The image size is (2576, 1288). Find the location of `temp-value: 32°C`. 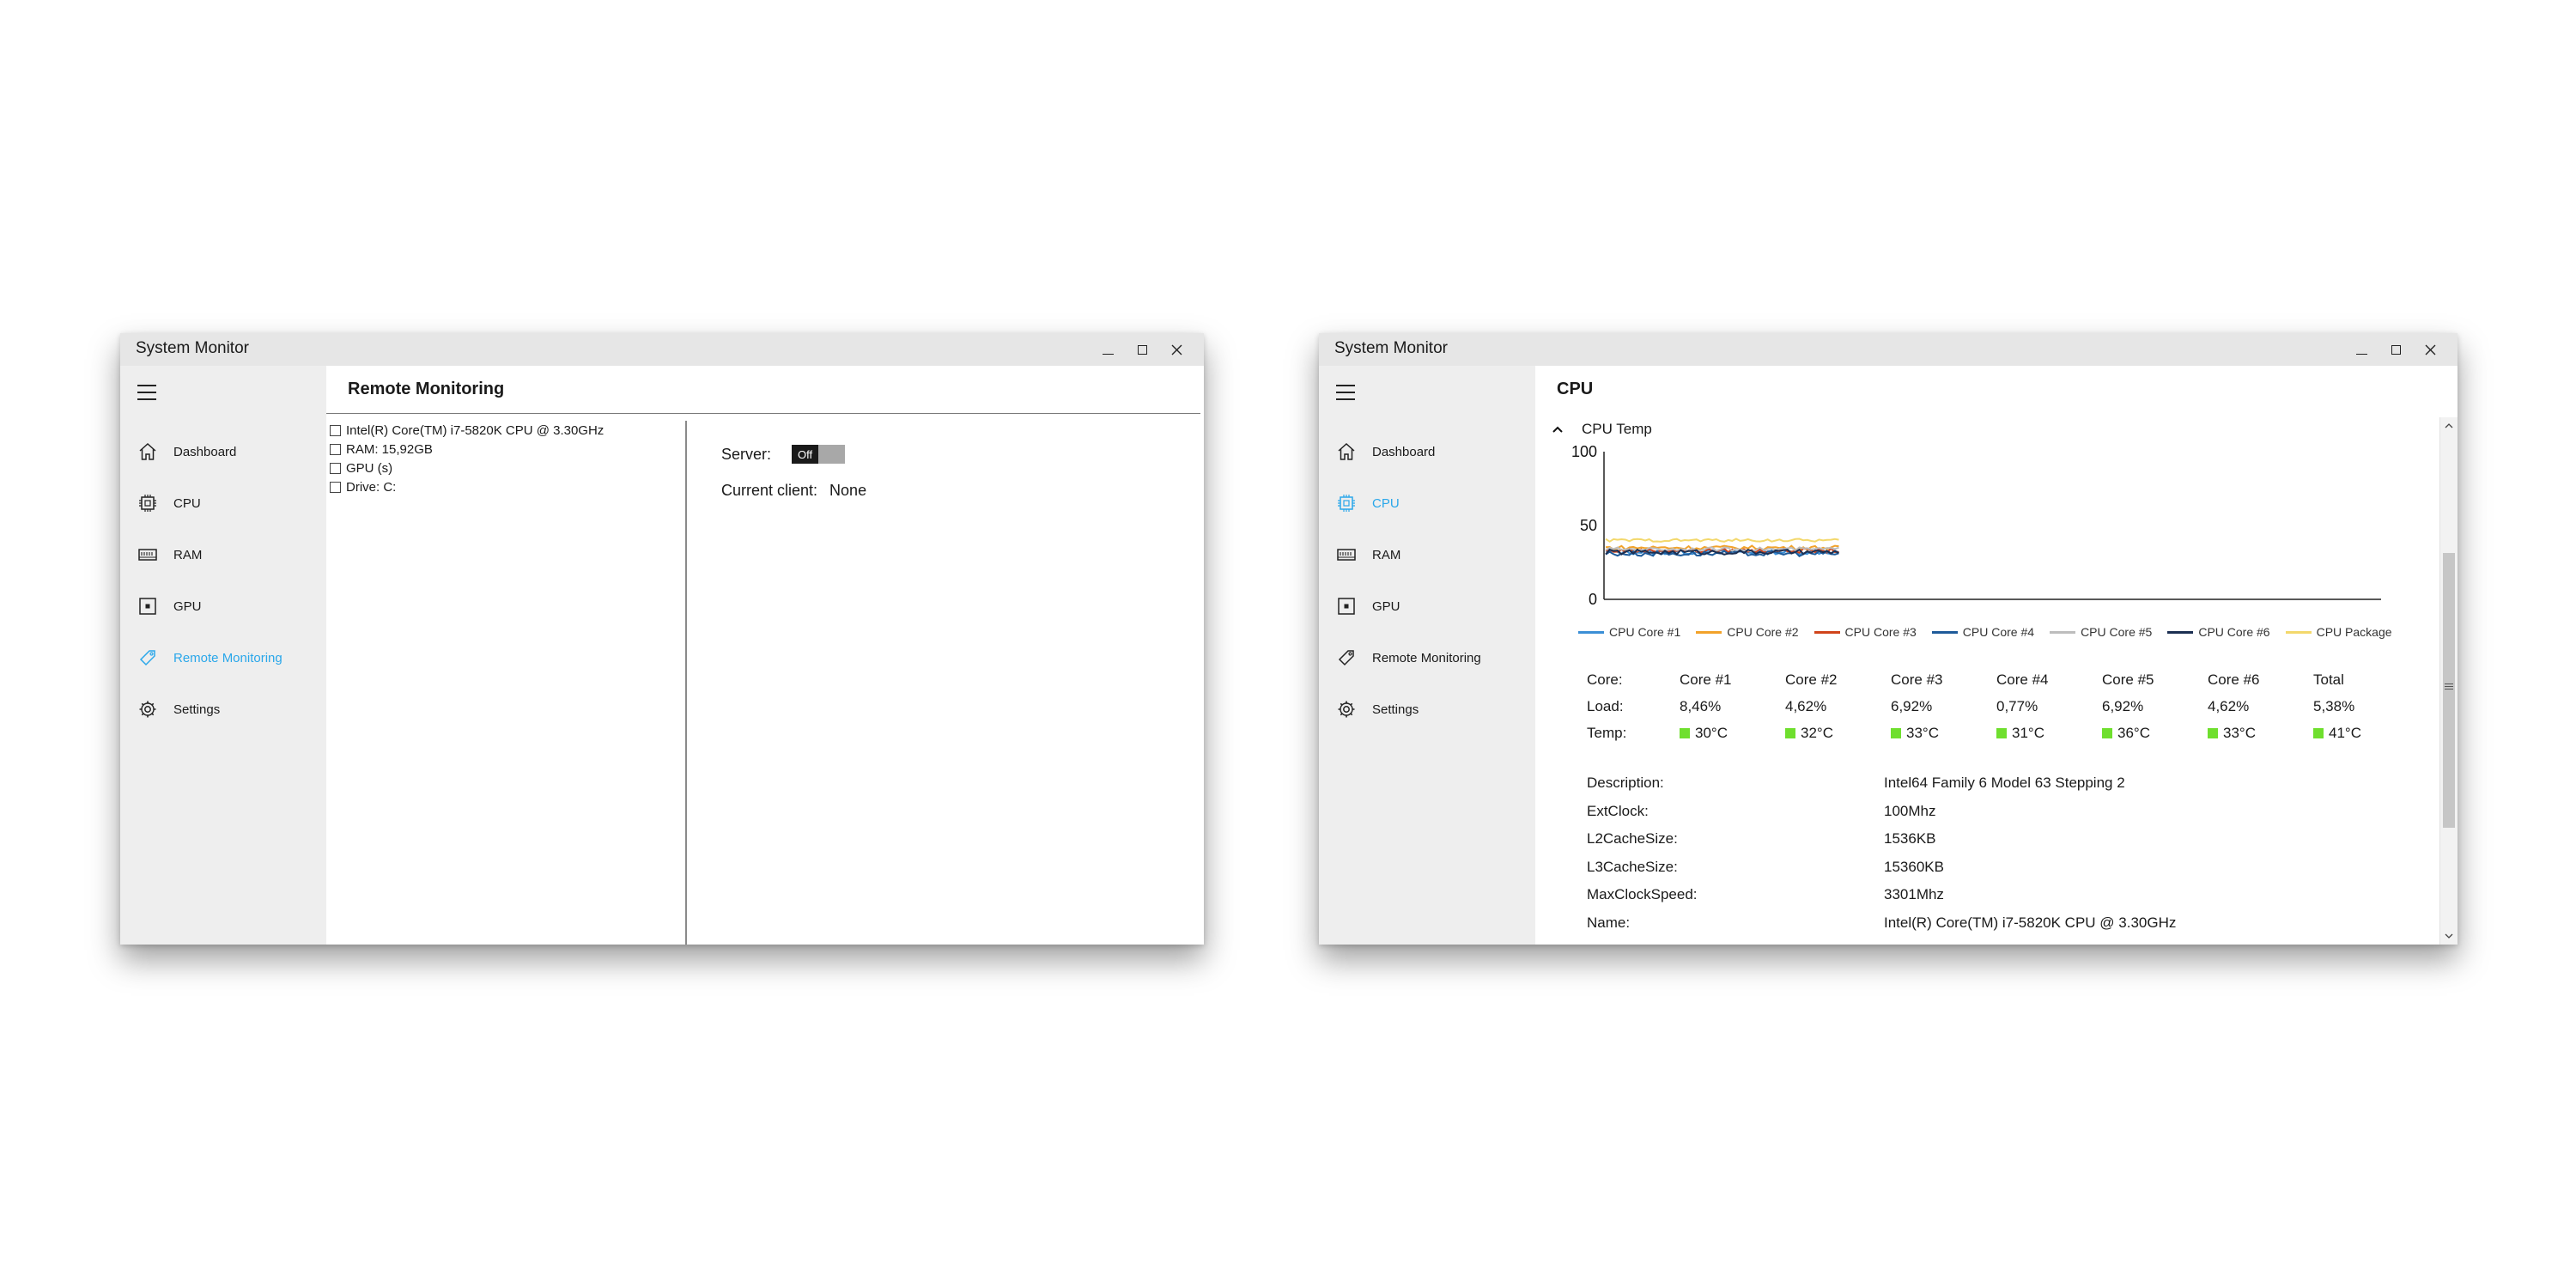

temp-value: 32°C is located at coordinates (1817, 733).